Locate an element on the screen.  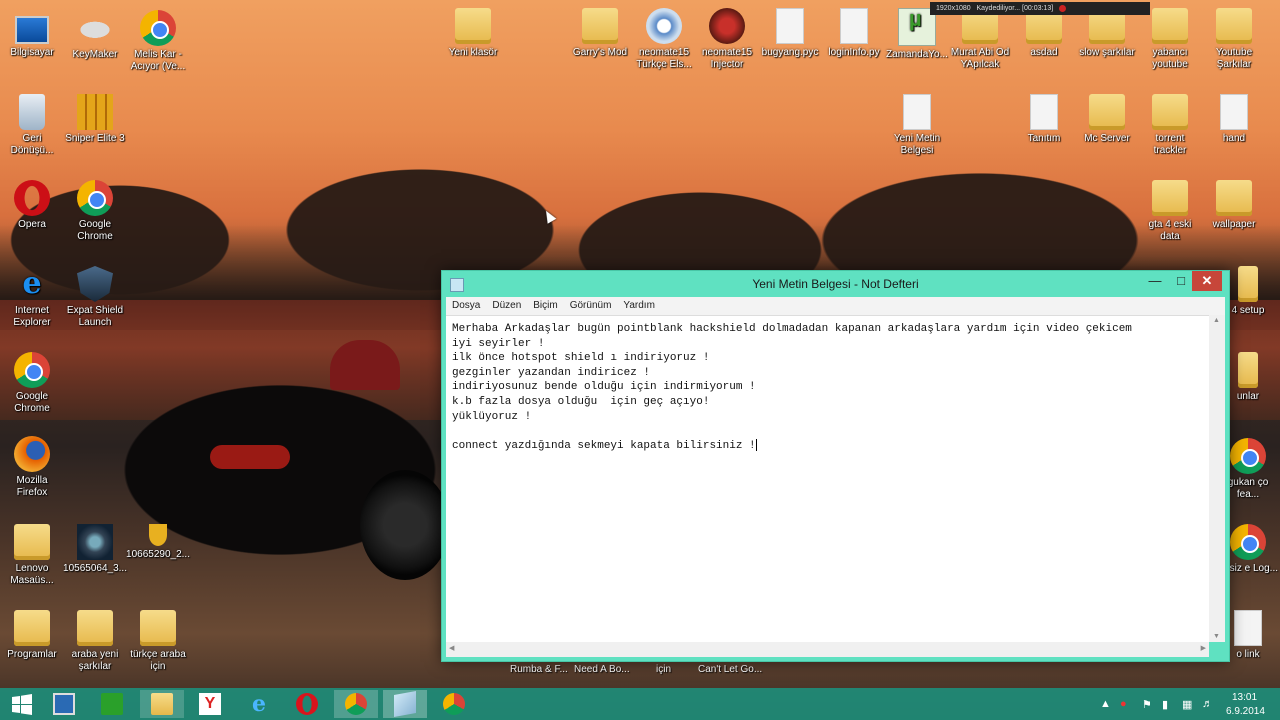
ie-icon: e is located at coordinates (259, 704).